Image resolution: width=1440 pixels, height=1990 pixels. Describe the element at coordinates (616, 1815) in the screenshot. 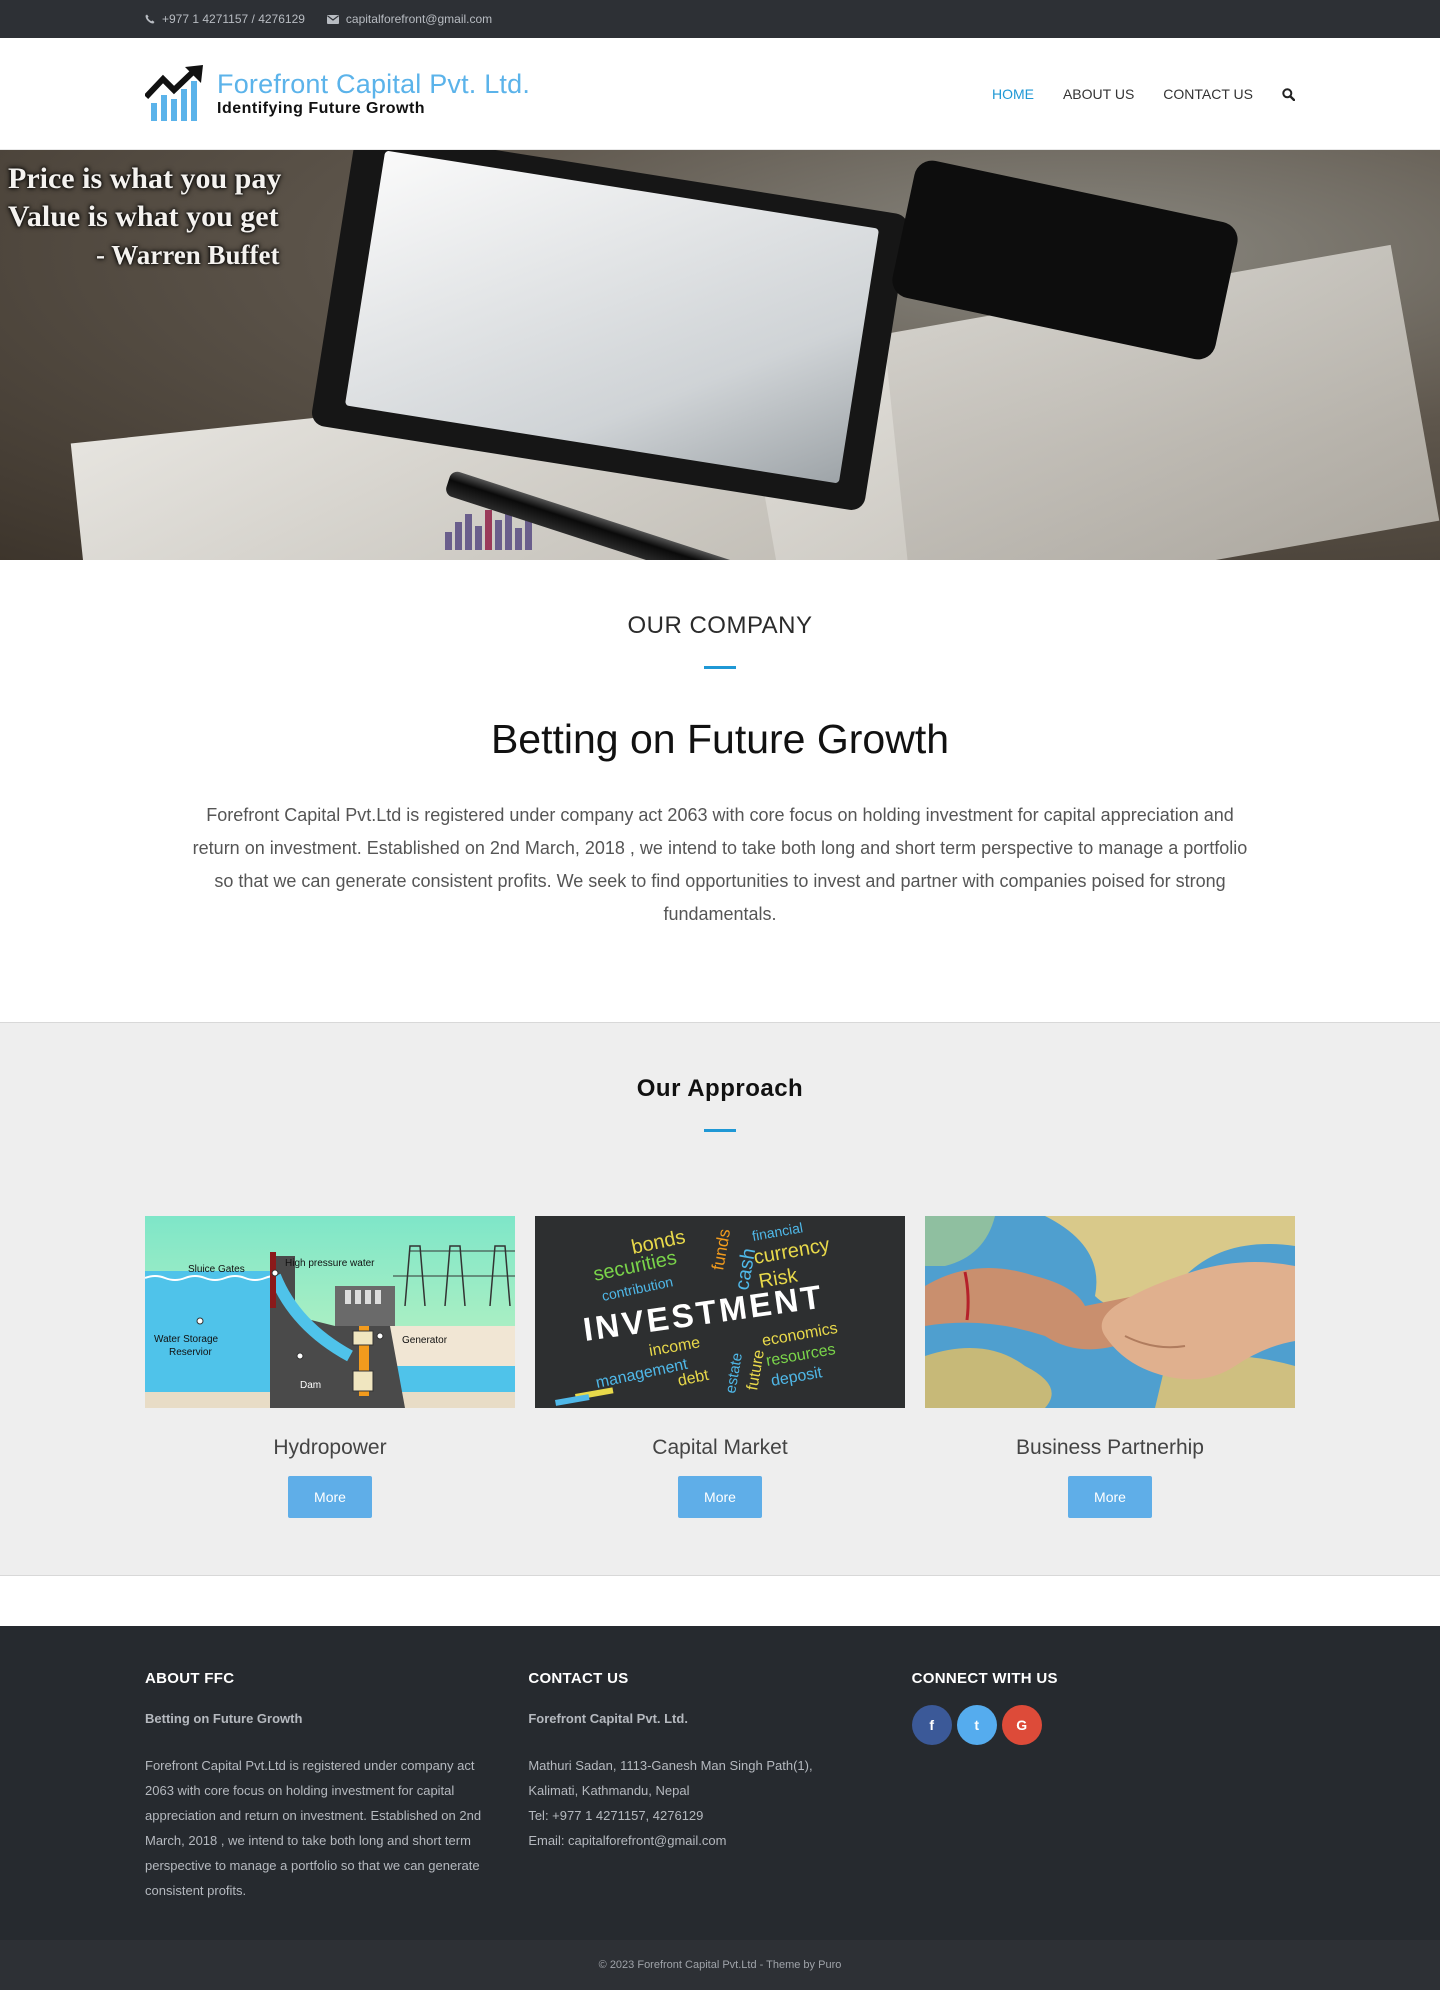

I see `footer-tel: Tel: +977 1 4271157, 4276129` at that location.